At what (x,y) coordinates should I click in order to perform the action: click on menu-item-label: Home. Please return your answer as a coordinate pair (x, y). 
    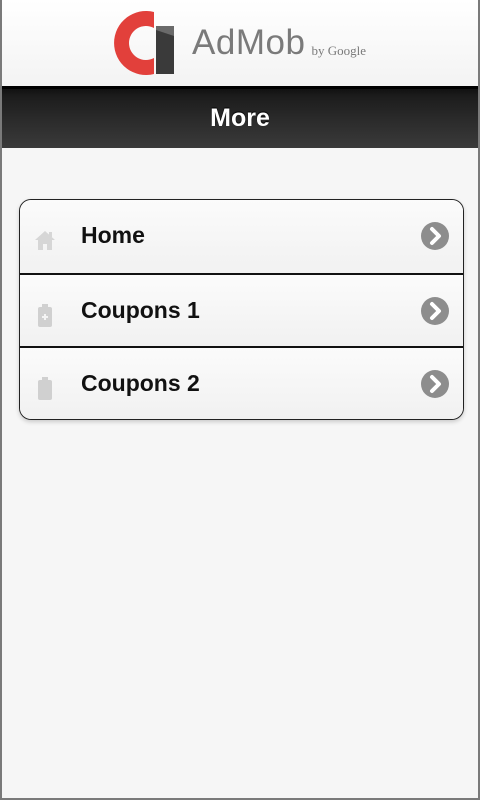
    Looking at the image, I should click on (113, 235).